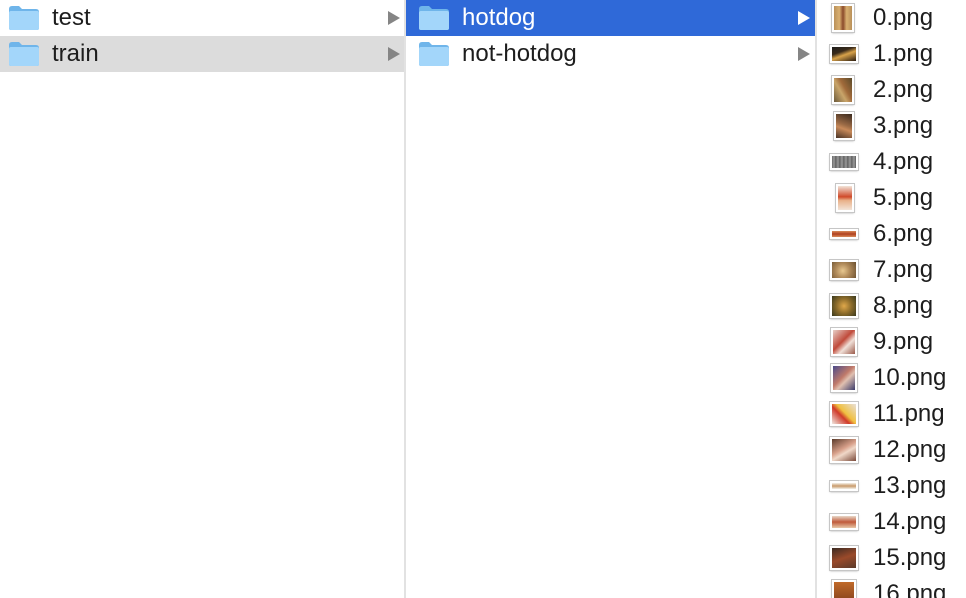 The width and height of the screenshot is (966, 598). What do you see at coordinates (891, 486) in the screenshot?
I see `file-item: 13.png` at bounding box center [891, 486].